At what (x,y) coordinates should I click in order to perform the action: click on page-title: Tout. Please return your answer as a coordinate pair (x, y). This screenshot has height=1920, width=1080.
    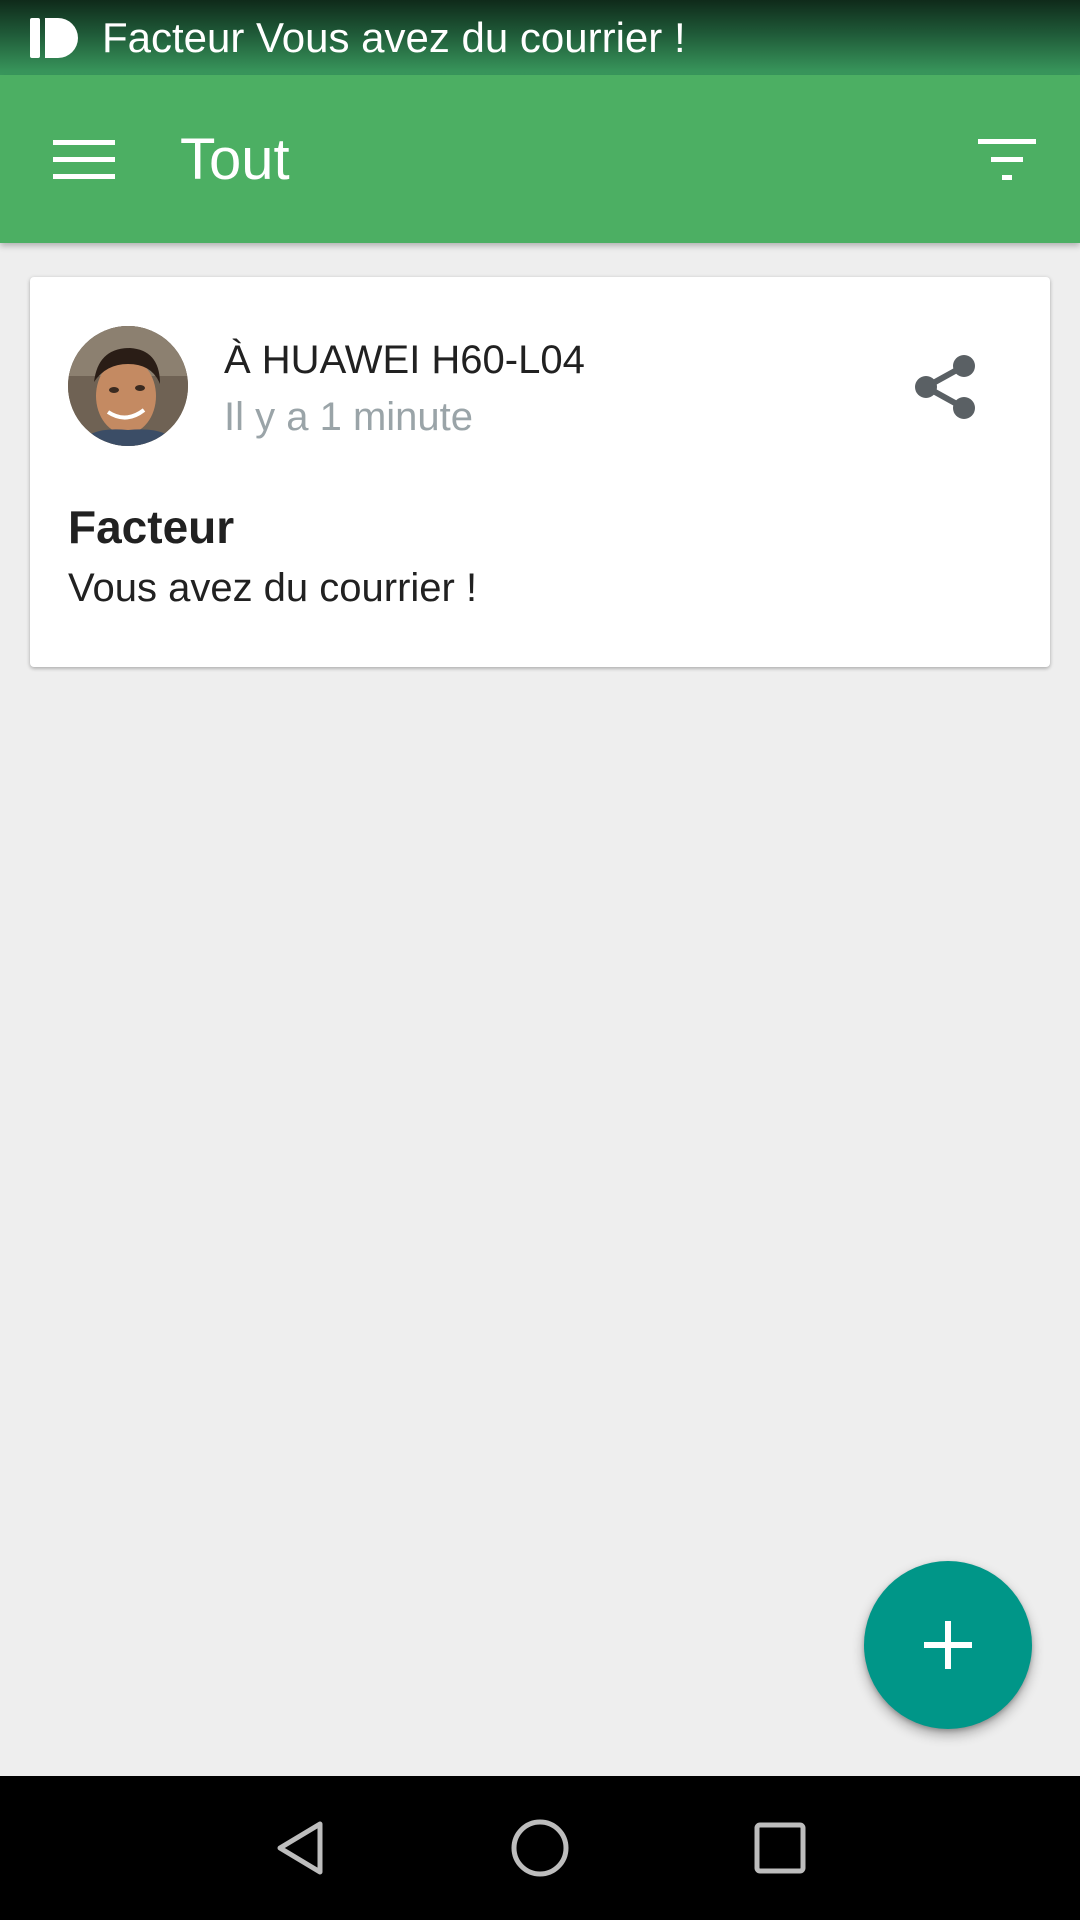
    Looking at the image, I should click on (235, 159).